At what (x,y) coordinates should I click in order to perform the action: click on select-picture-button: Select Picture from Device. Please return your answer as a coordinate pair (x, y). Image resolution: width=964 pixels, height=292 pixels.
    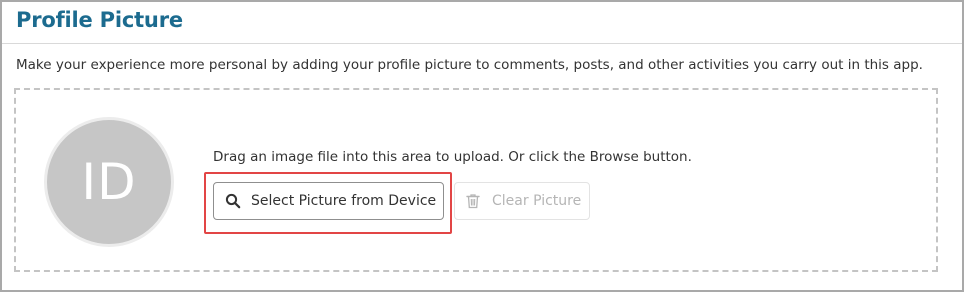
    Looking at the image, I should click on (328, 201).